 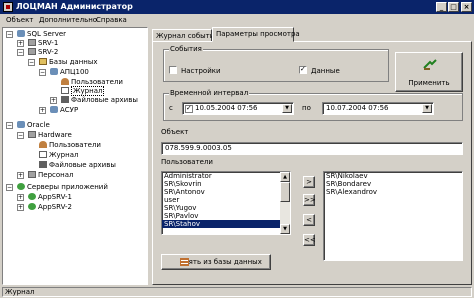 What do you see at coordinates (325, 71) in the screenshot?
I see `data-checkbox-label: Данные` at bounding box center [325, 71].